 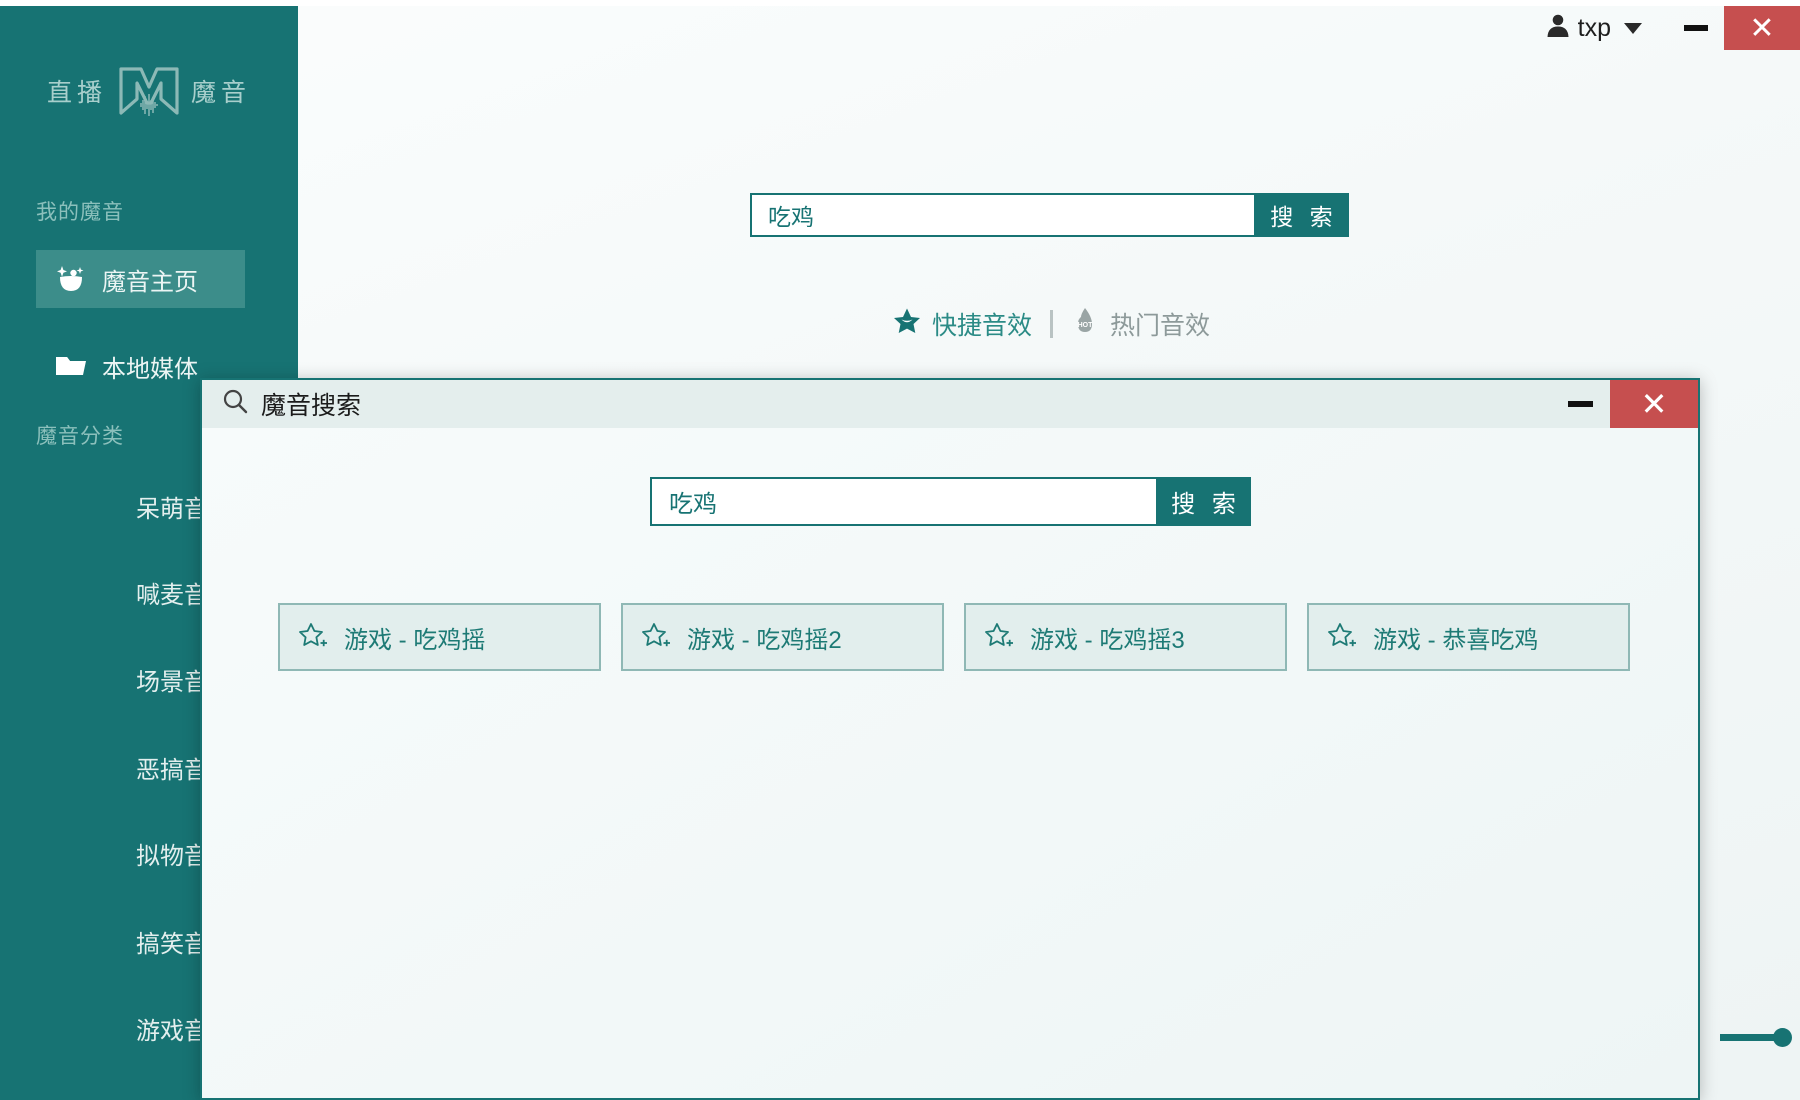 I want to click on tab-quick-sounds: 快捷音效, so click(x=962, y=324).